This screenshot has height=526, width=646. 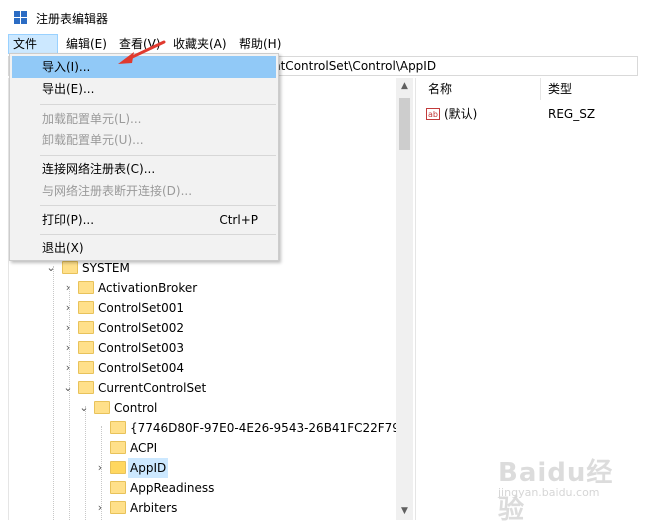 I want to click on menu-help: 帮助(H), so click(x=260, y=44).